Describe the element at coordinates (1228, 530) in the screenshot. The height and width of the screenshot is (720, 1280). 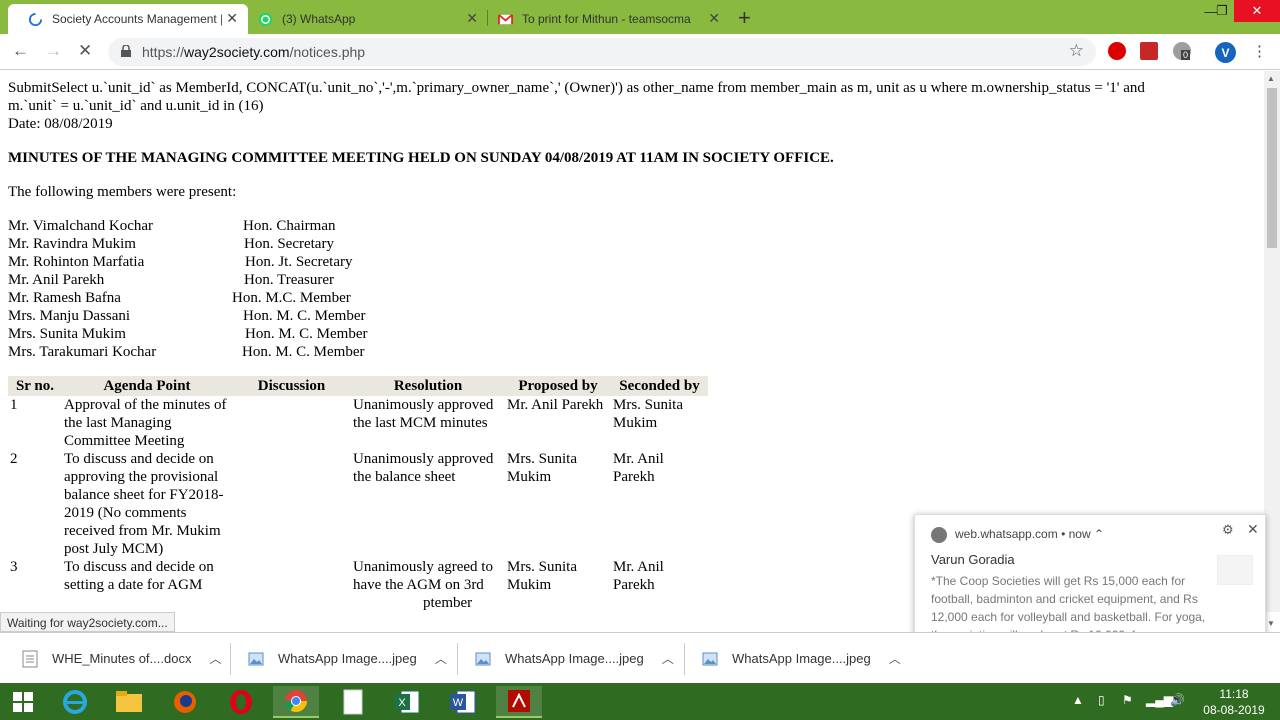
I see `gear-icon: ⚙` at that location.